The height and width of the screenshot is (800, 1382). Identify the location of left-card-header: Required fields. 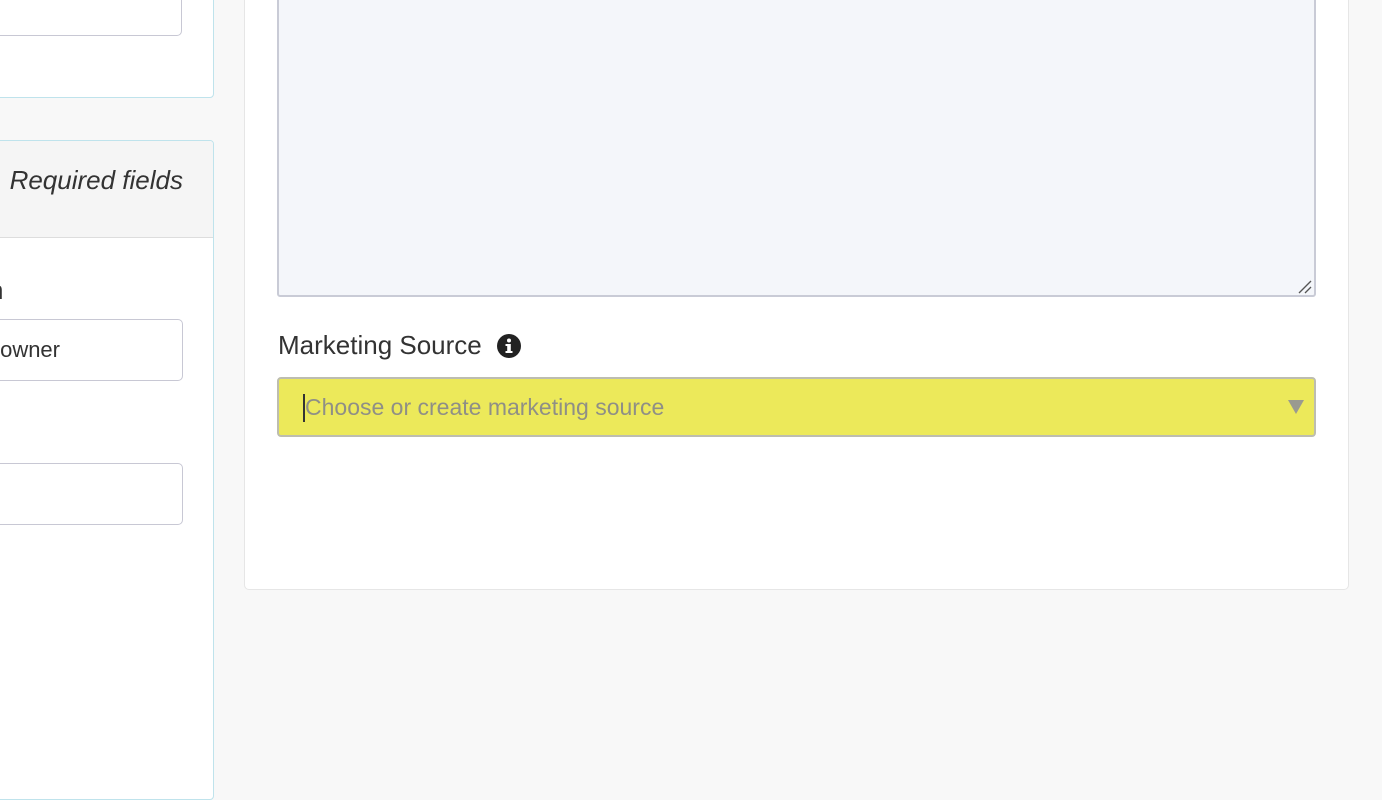
(106, 189).